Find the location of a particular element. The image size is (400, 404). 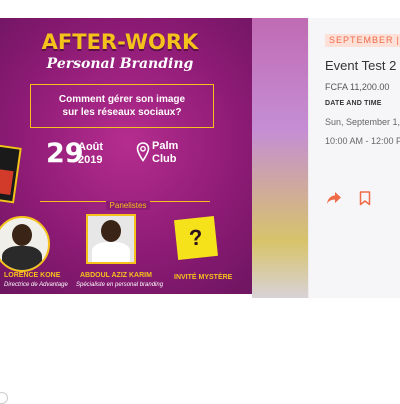

mystery-guest-icon: ? is located at coordinates (196, 238).